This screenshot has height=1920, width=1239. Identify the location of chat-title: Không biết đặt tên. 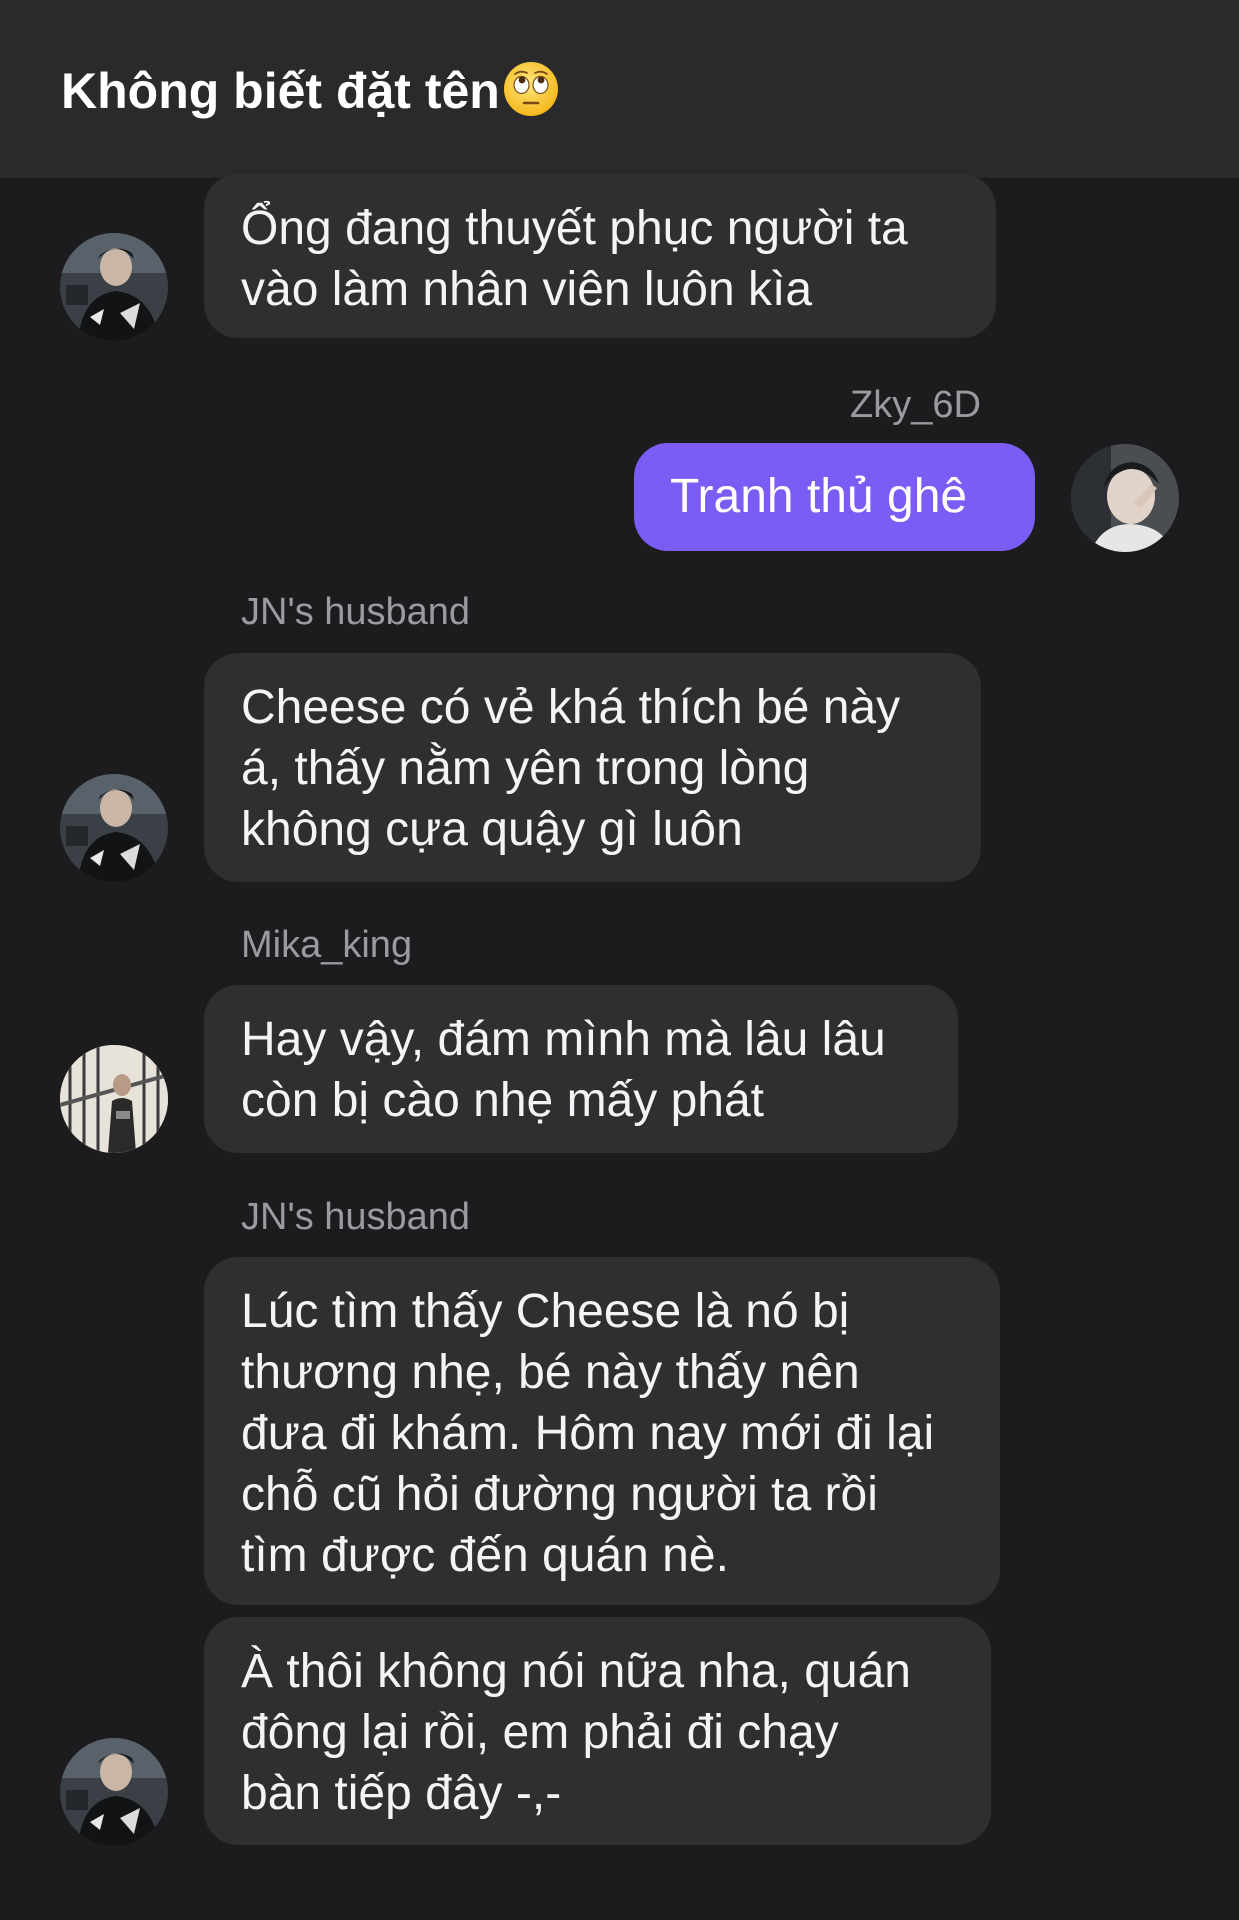
(310, 91).